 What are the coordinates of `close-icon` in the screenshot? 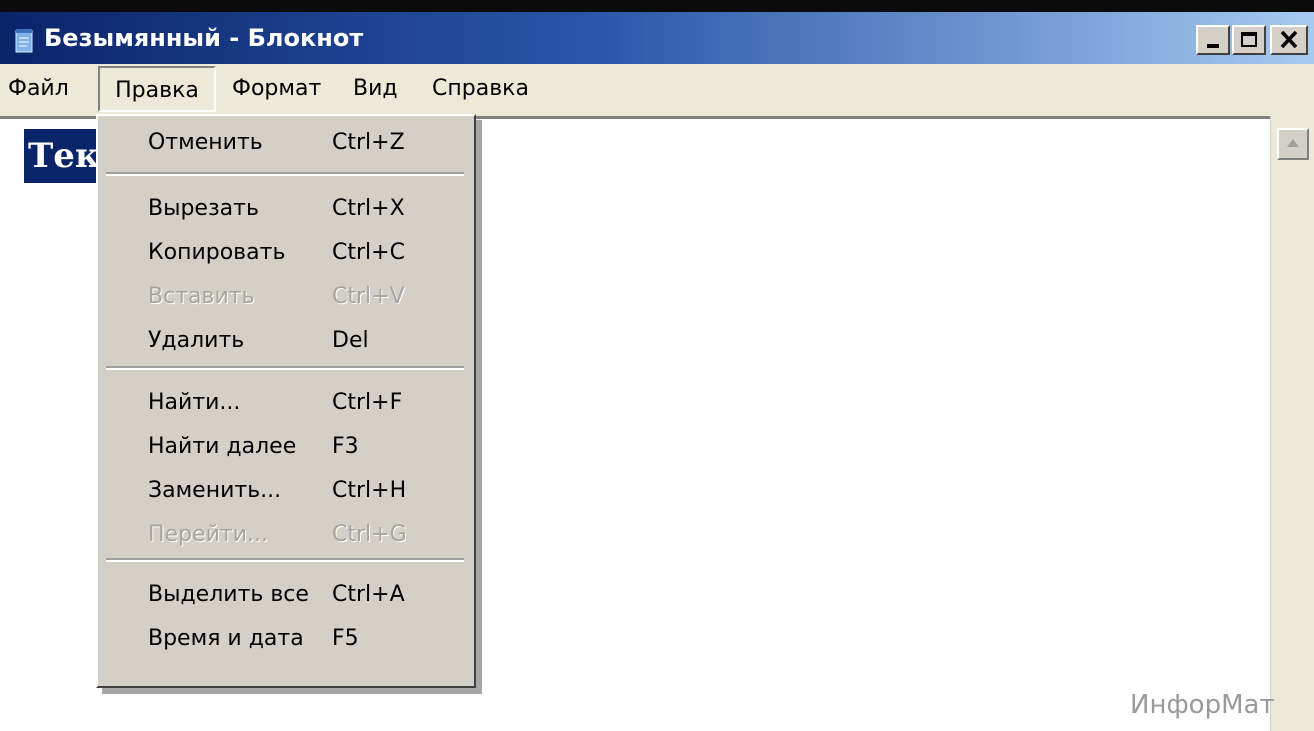 It's located at (1289, 39).